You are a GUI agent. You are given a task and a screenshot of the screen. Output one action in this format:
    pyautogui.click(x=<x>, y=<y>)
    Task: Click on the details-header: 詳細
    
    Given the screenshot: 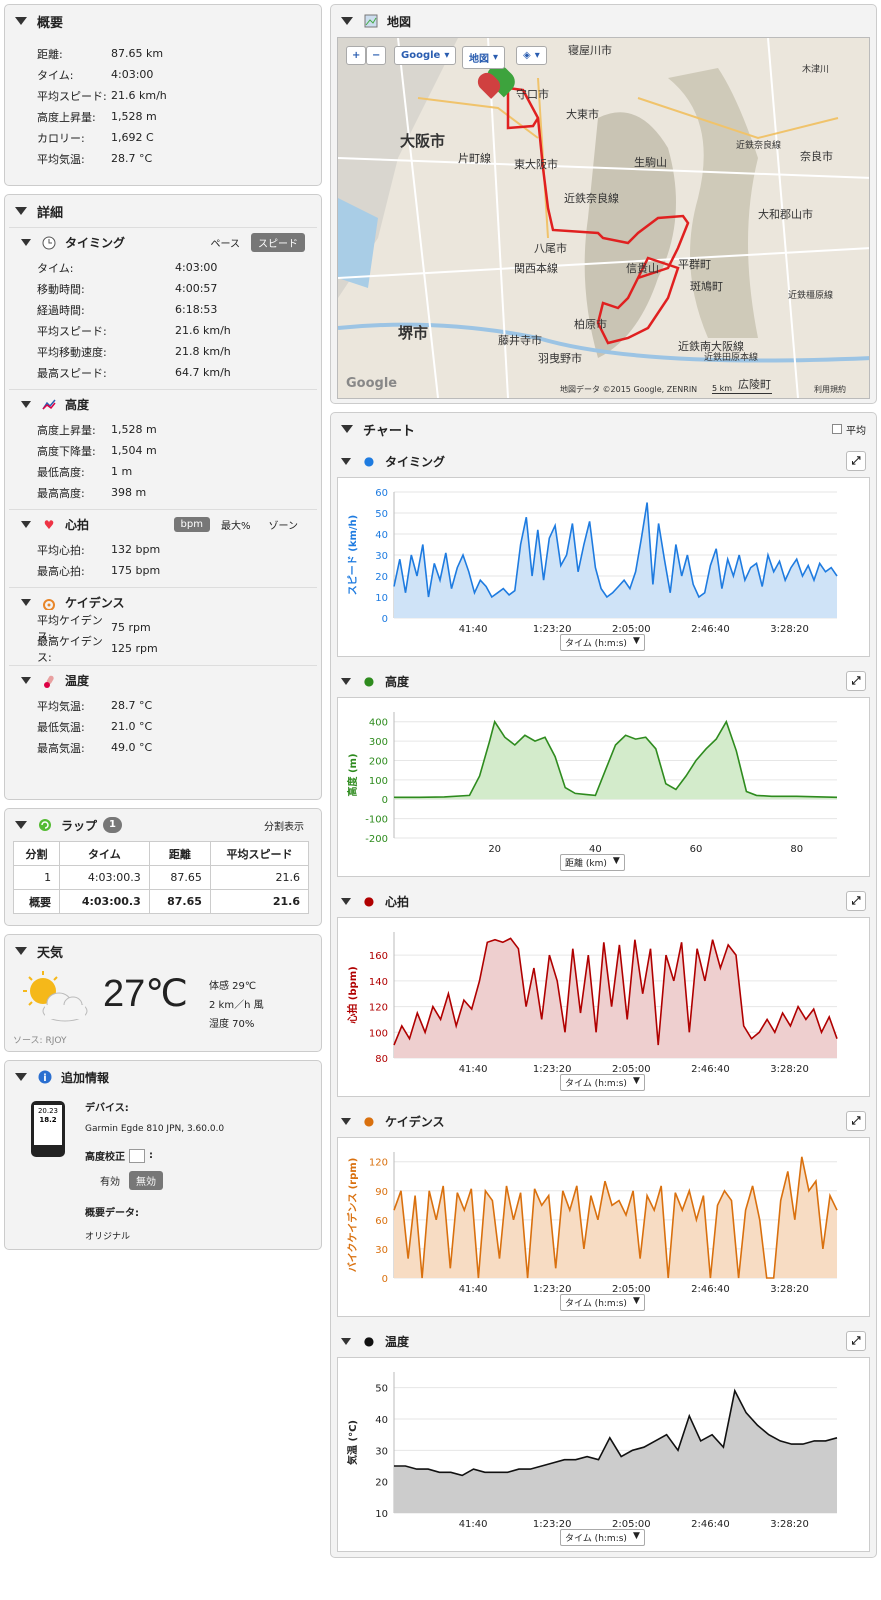 What is the action you would take?
    pyautogui.click(x=163, y=211)
    